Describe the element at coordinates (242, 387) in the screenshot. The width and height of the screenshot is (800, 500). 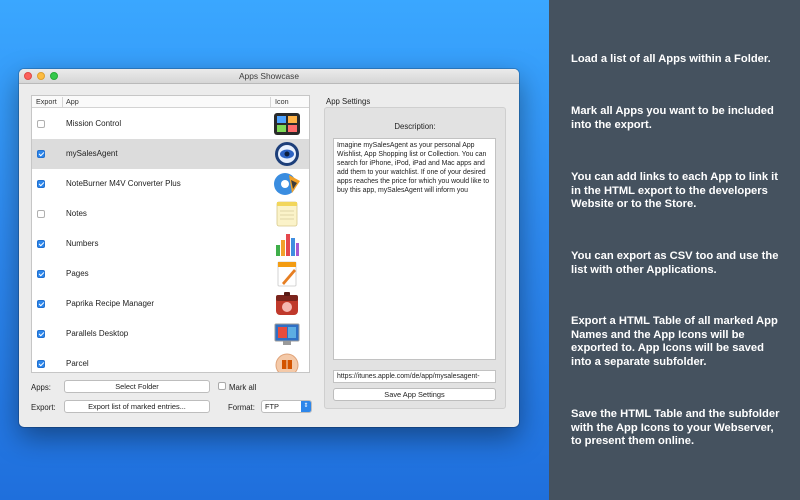
I see `mark-all-label: Mark all` at that location.